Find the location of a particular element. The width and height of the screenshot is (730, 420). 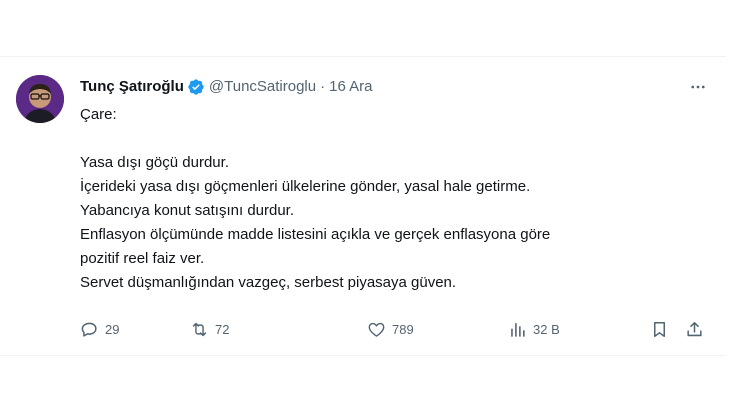

views-button: 32 B is located at coordinates (534, 329).